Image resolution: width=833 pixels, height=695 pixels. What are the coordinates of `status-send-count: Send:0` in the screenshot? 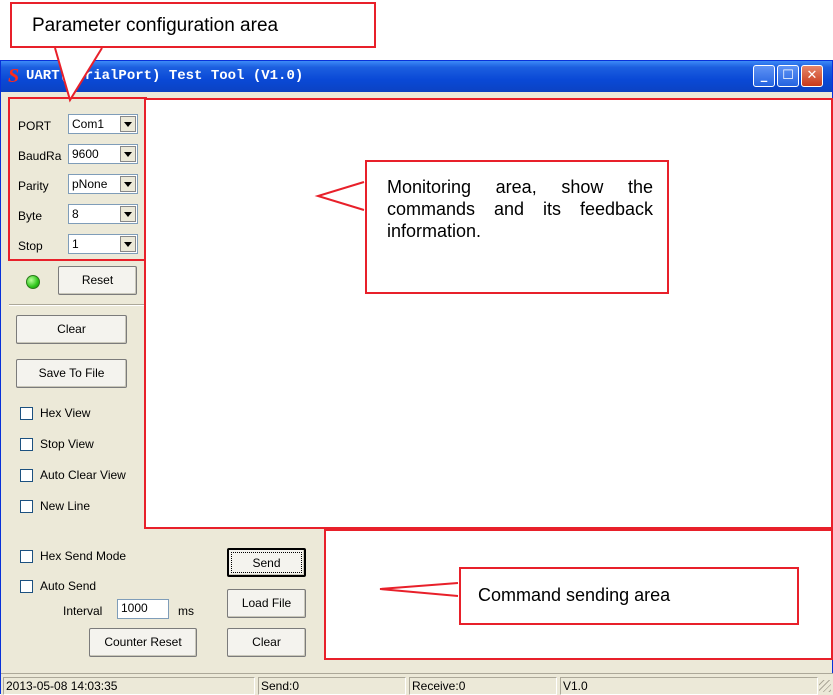 It's located at (332, 686).